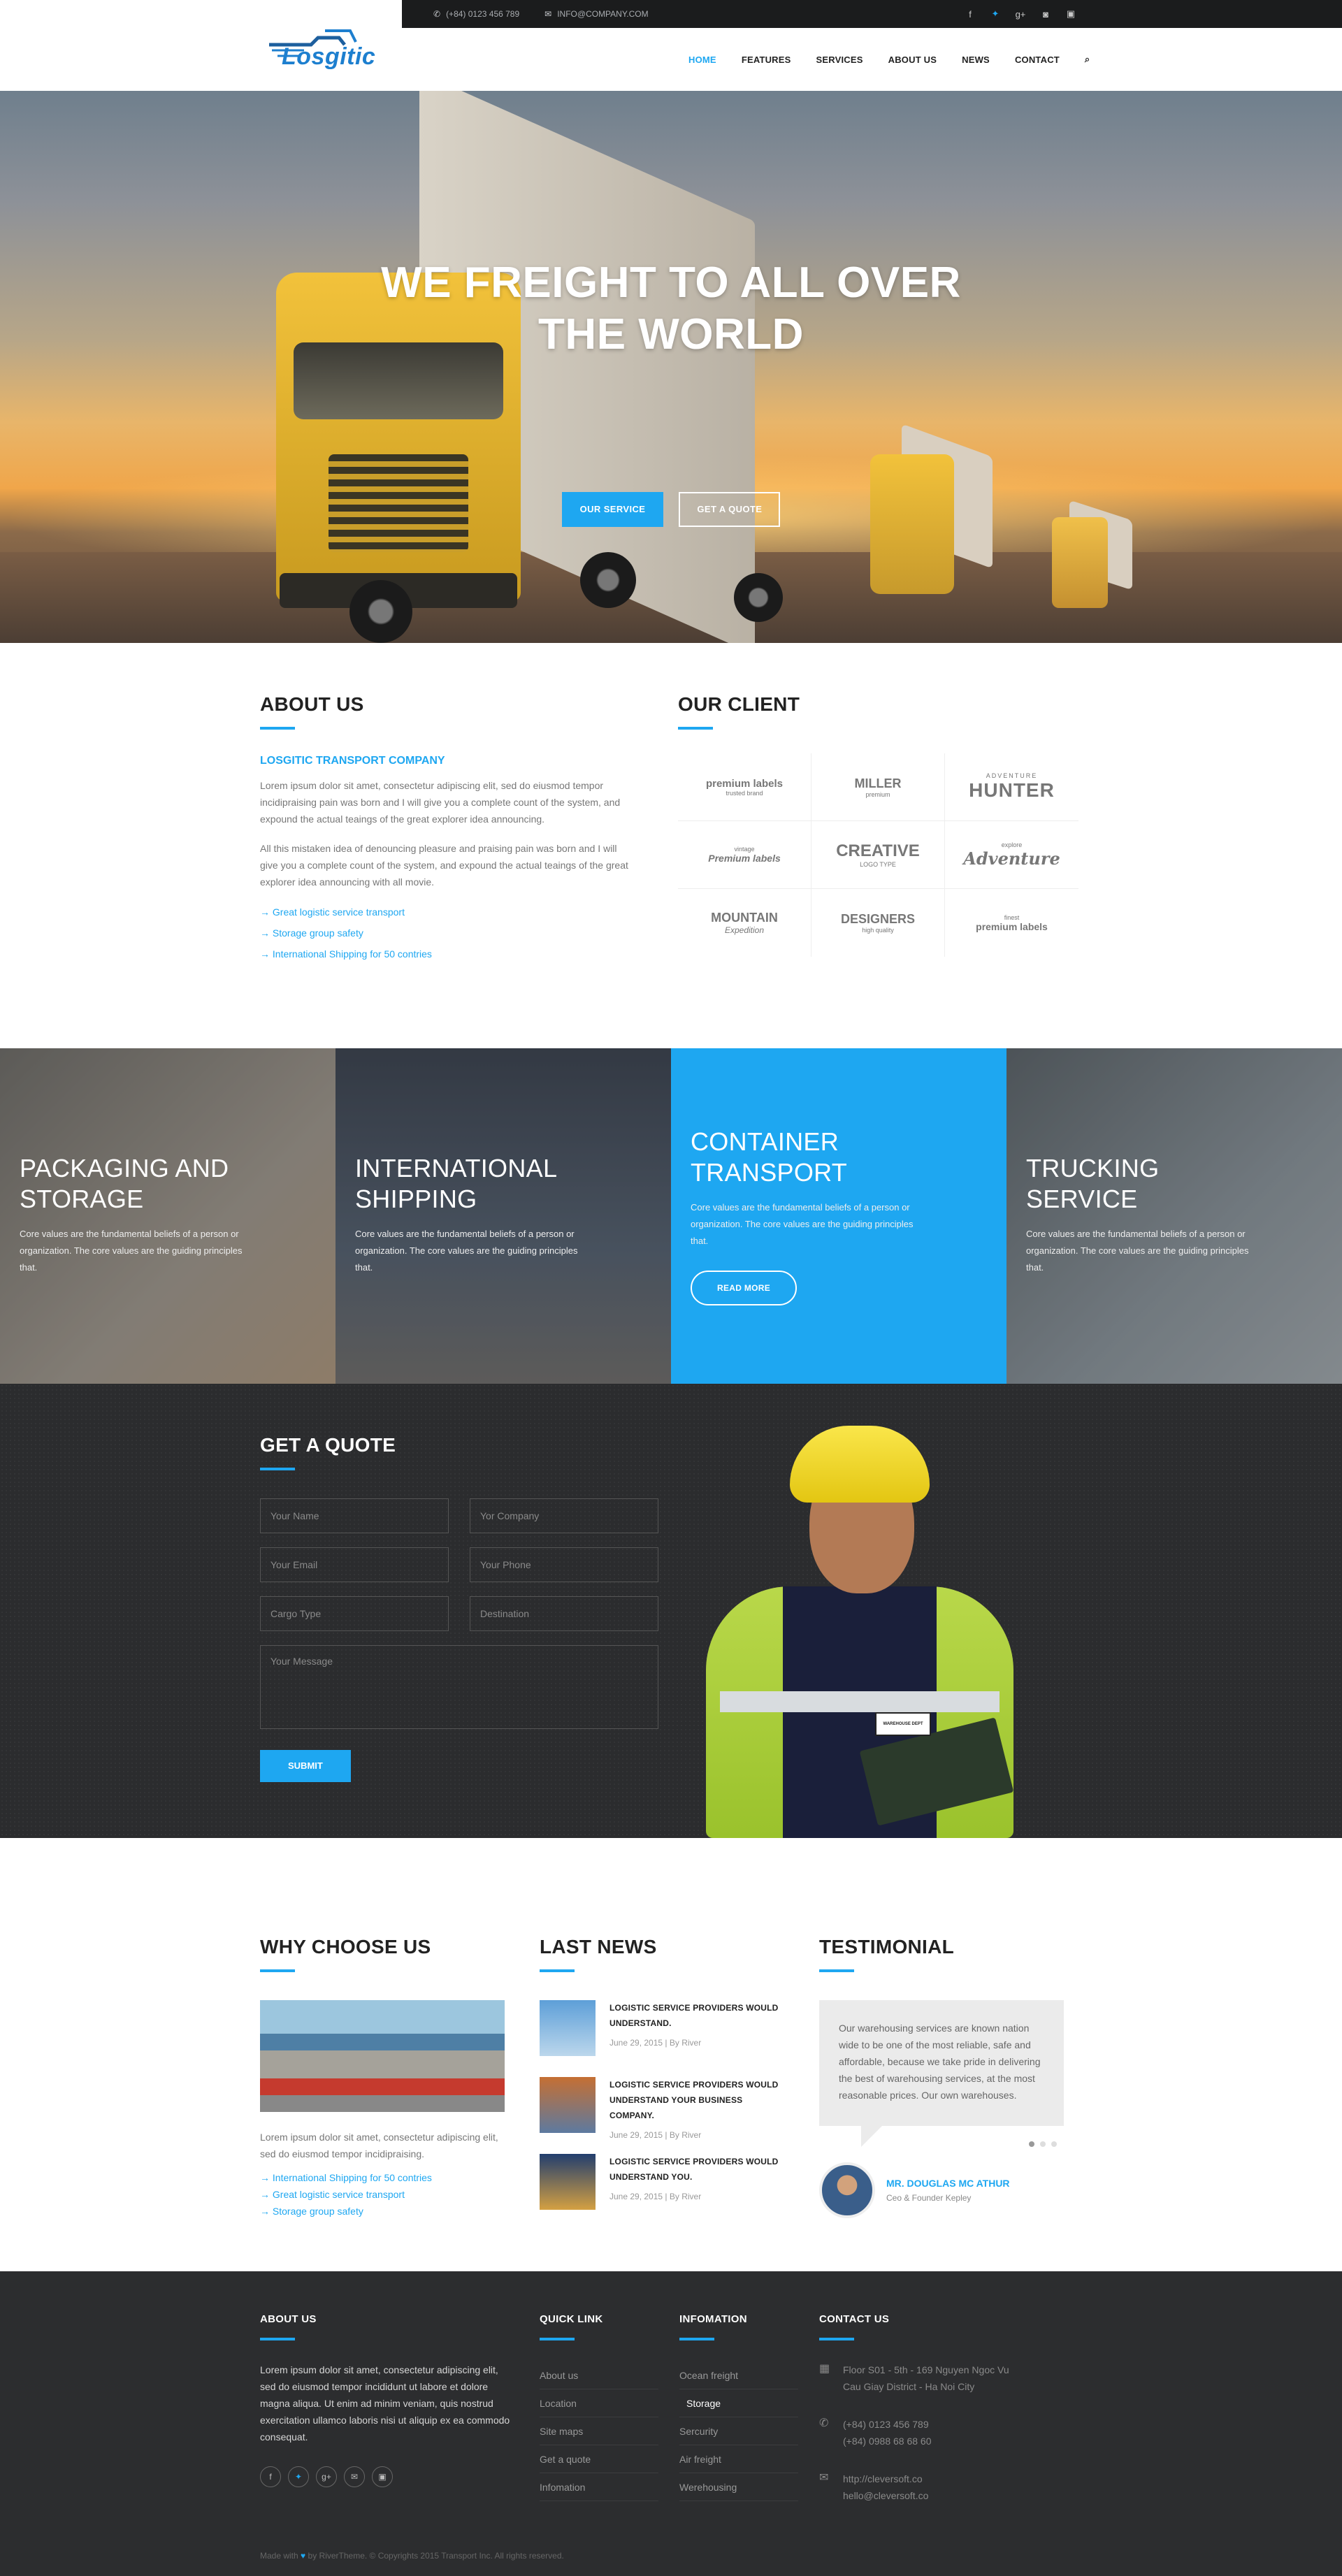  I want to click on about-link: → Storage group safety, so click(449, 932).